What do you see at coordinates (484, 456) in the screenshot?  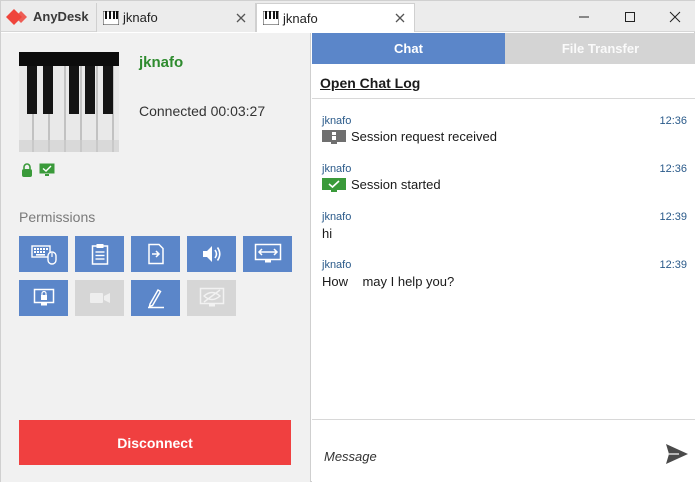 I see `message-input` at bounding box center [484, 456].